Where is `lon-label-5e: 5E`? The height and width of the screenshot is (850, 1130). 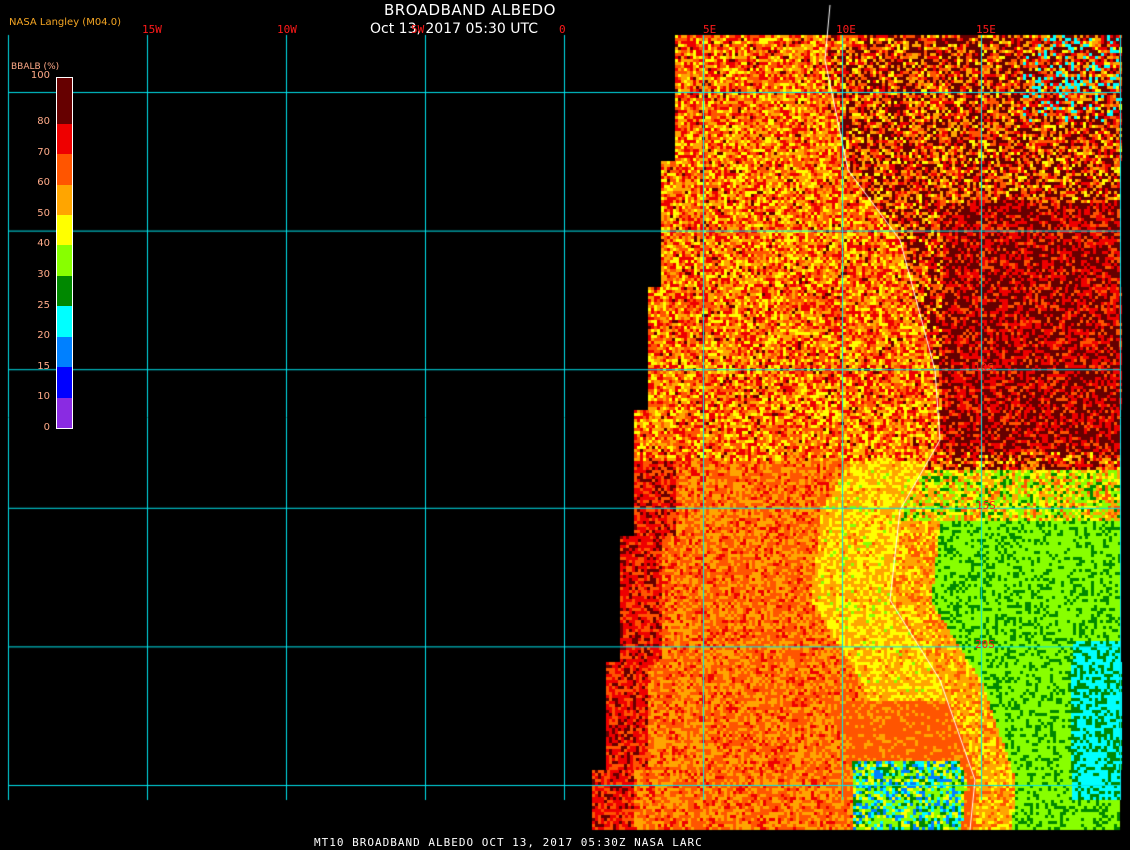
lon-label-5e: 5E is located at coordinates (710, 29).